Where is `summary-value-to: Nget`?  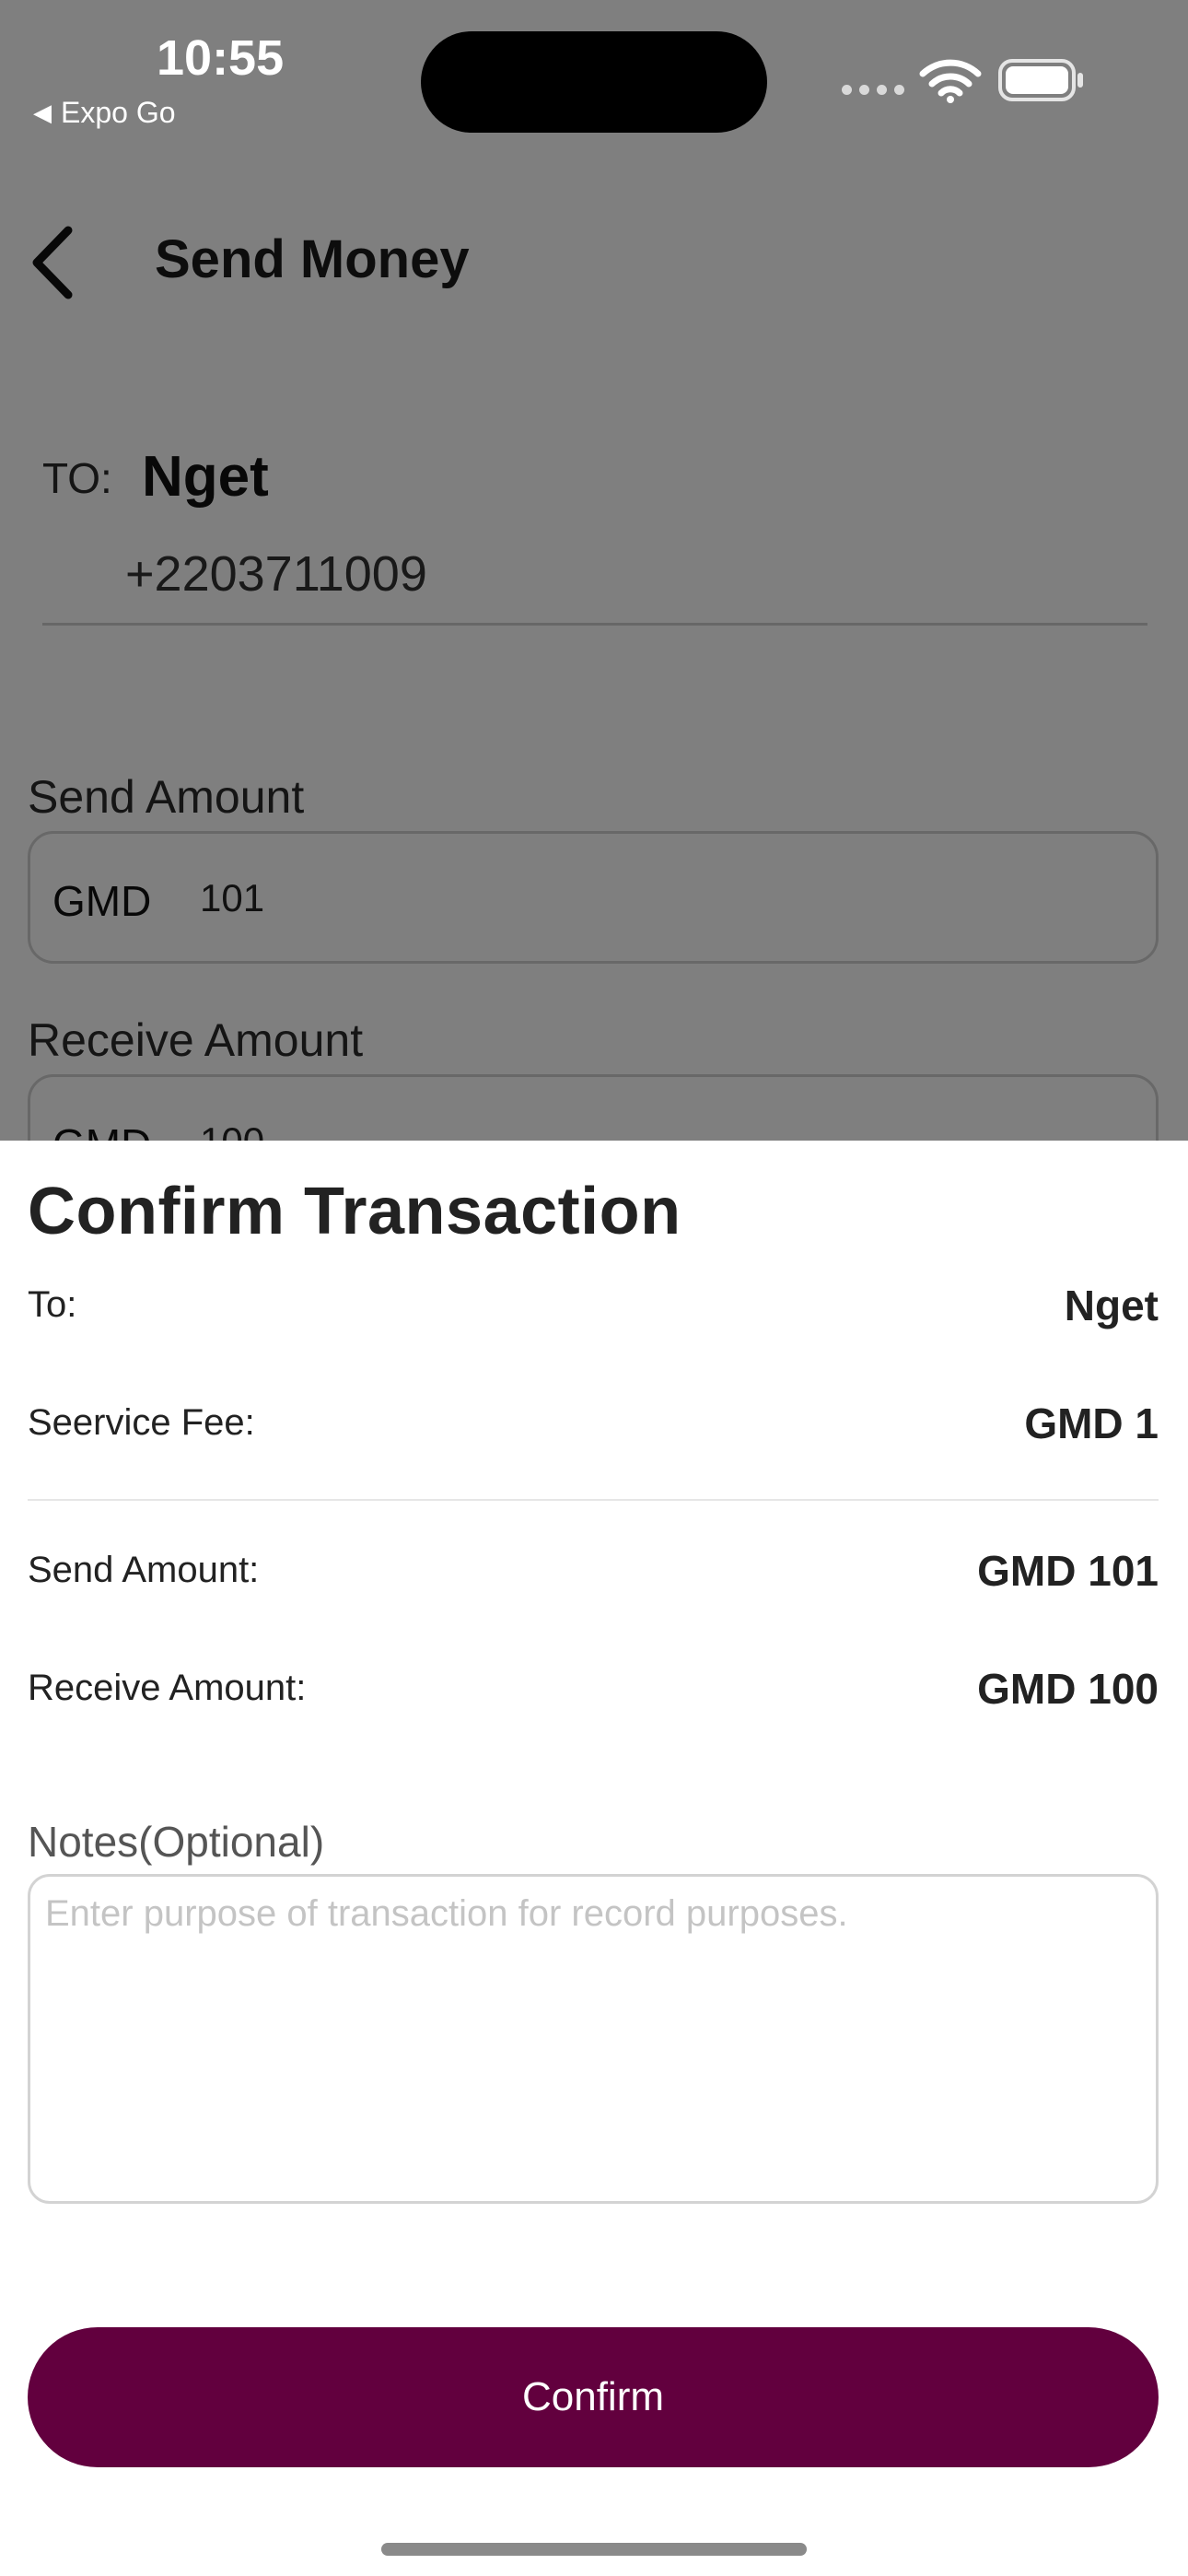 summary-value-to: Nget is located at coordinates (1111, 1305).